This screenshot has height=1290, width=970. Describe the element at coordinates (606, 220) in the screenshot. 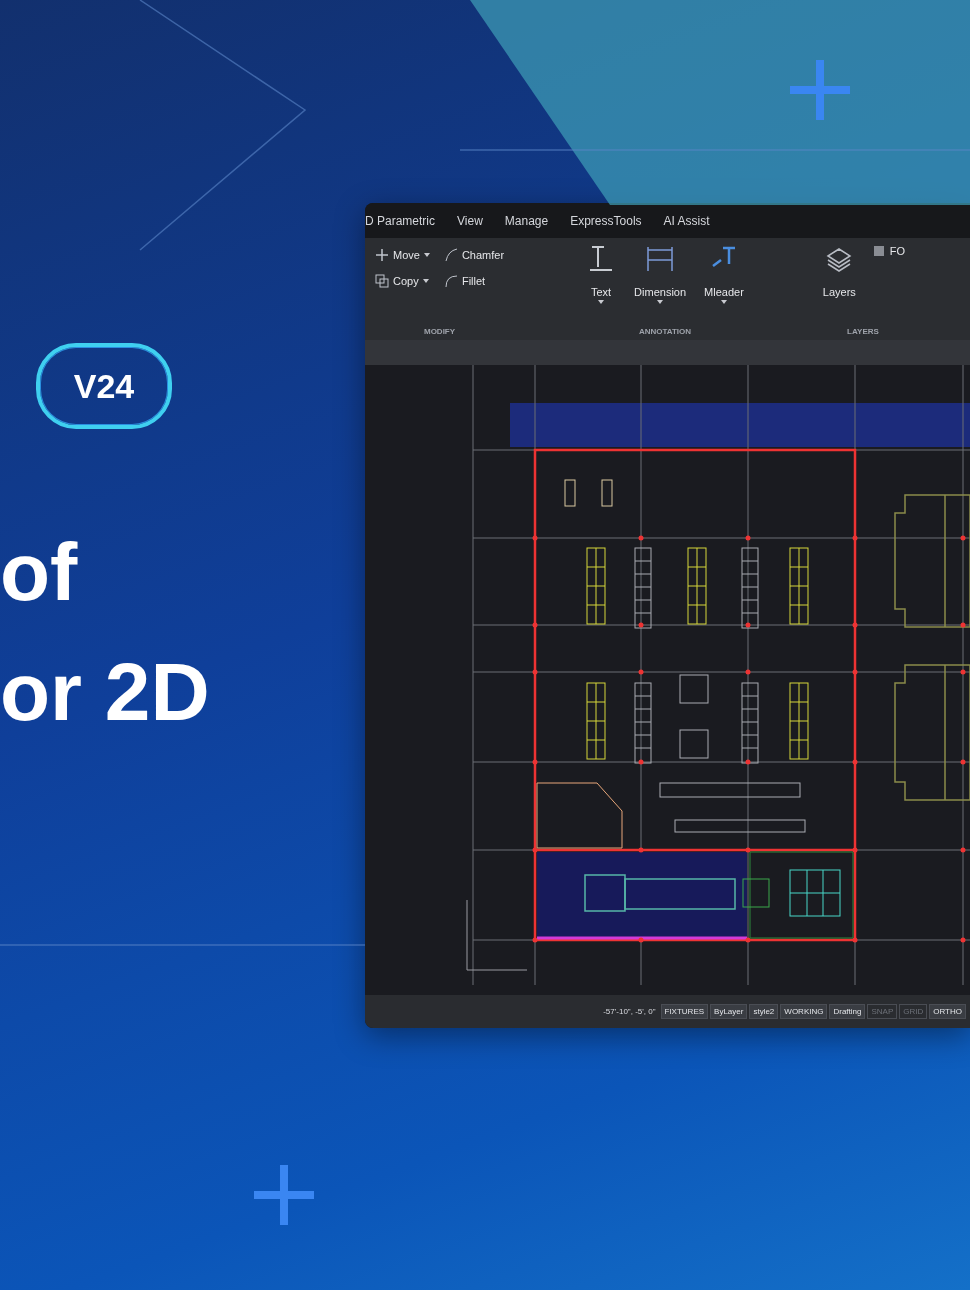

I see `menu-tab: ExpressTools` at that location.